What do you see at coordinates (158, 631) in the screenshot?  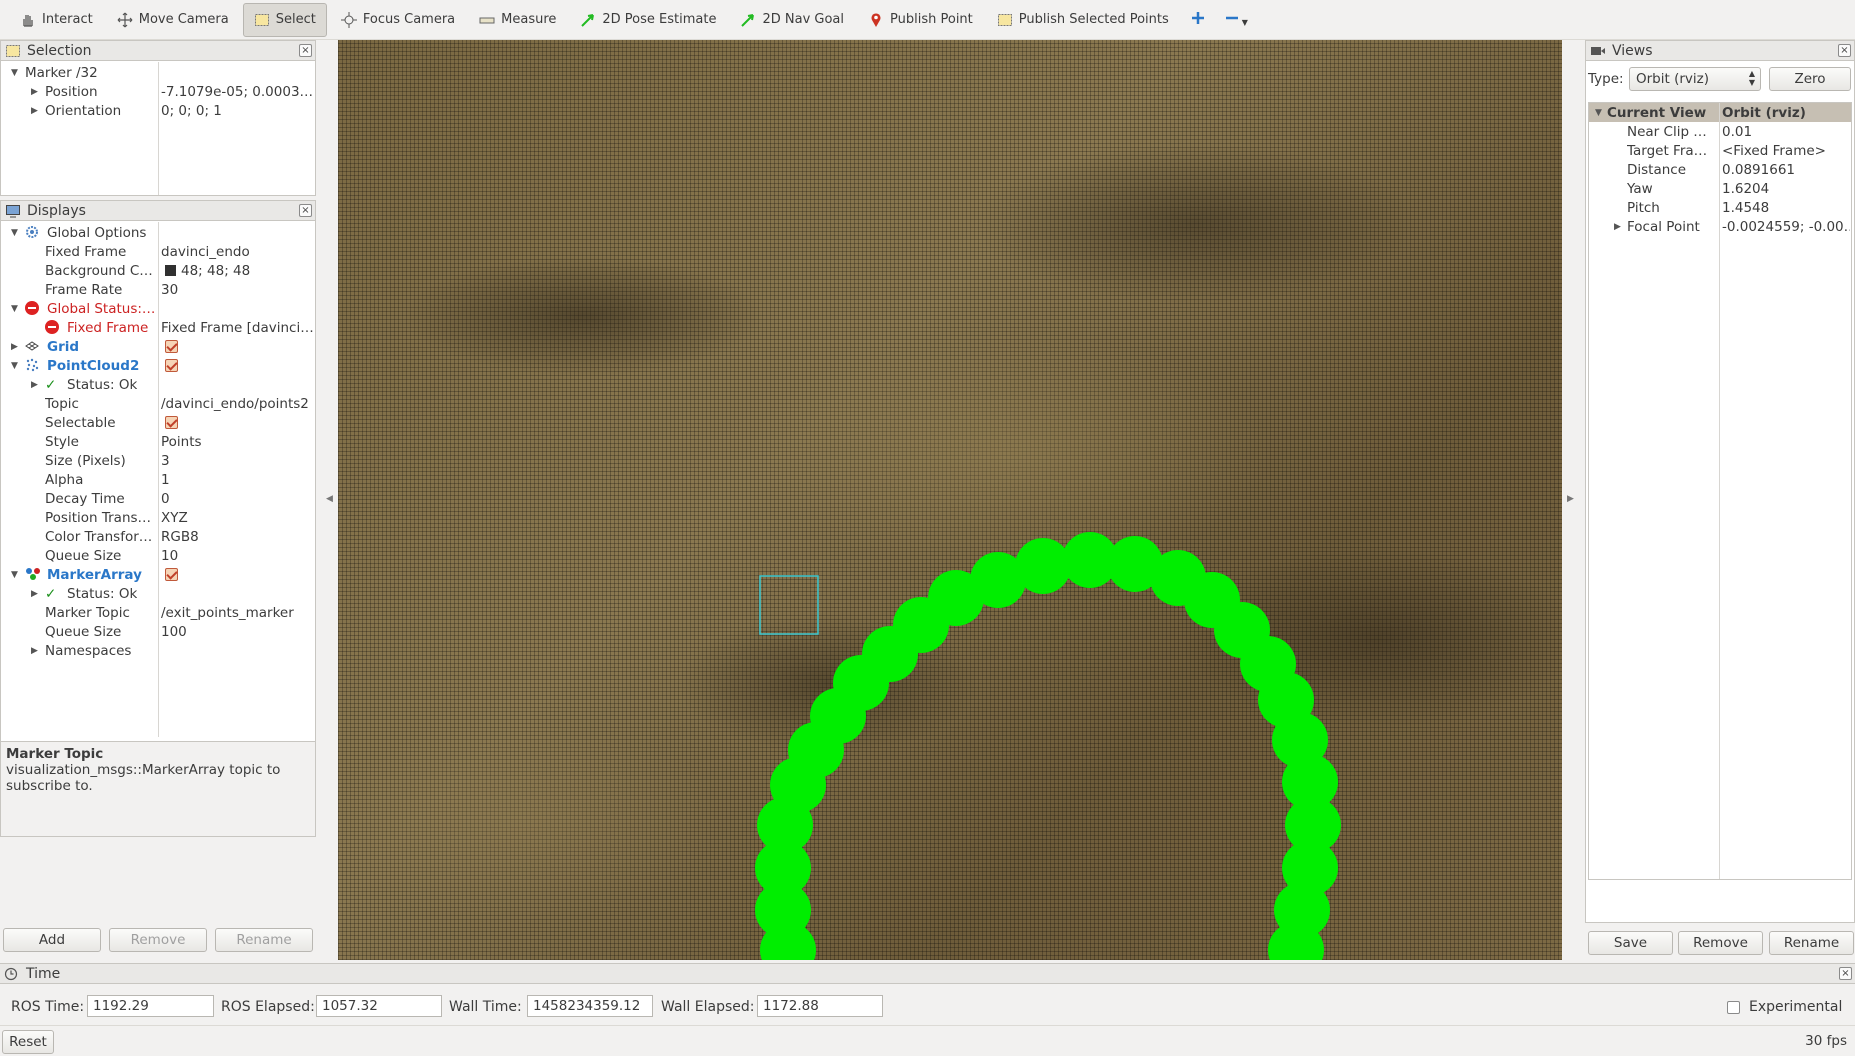 I see `tree-row-ma-queue-size: Queue Size 100` at bounding box center [158, 631].